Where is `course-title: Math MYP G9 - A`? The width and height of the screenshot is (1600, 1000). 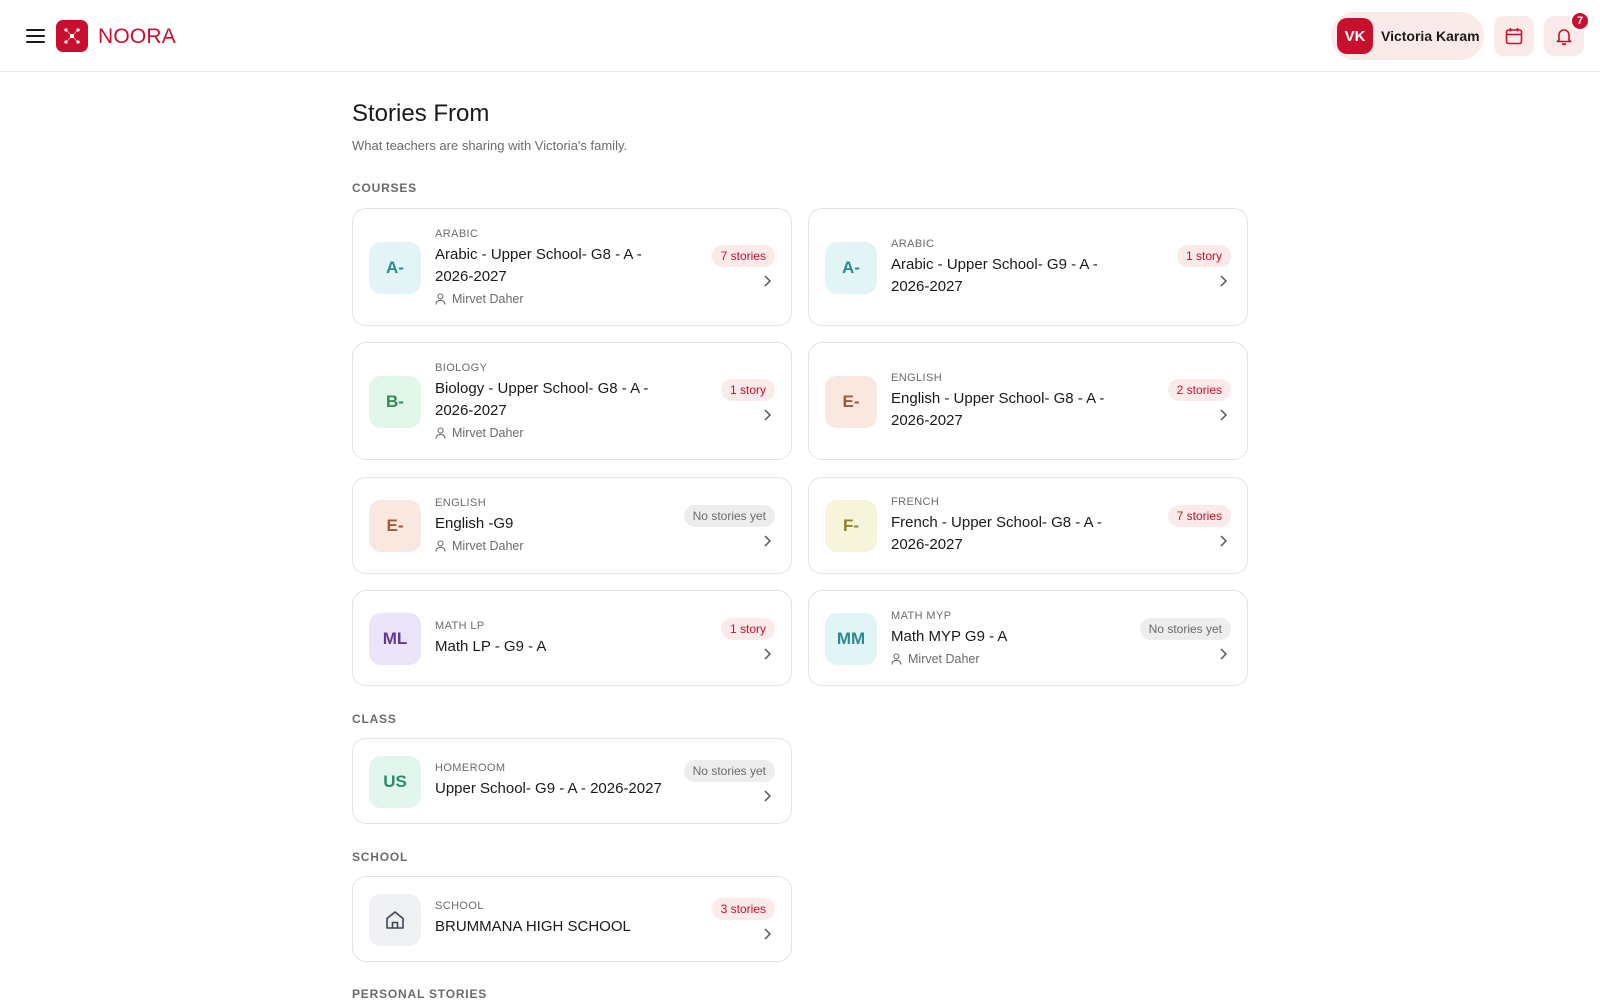
course-title: Math MYP G9 - A is located at coordinates (949, 636).